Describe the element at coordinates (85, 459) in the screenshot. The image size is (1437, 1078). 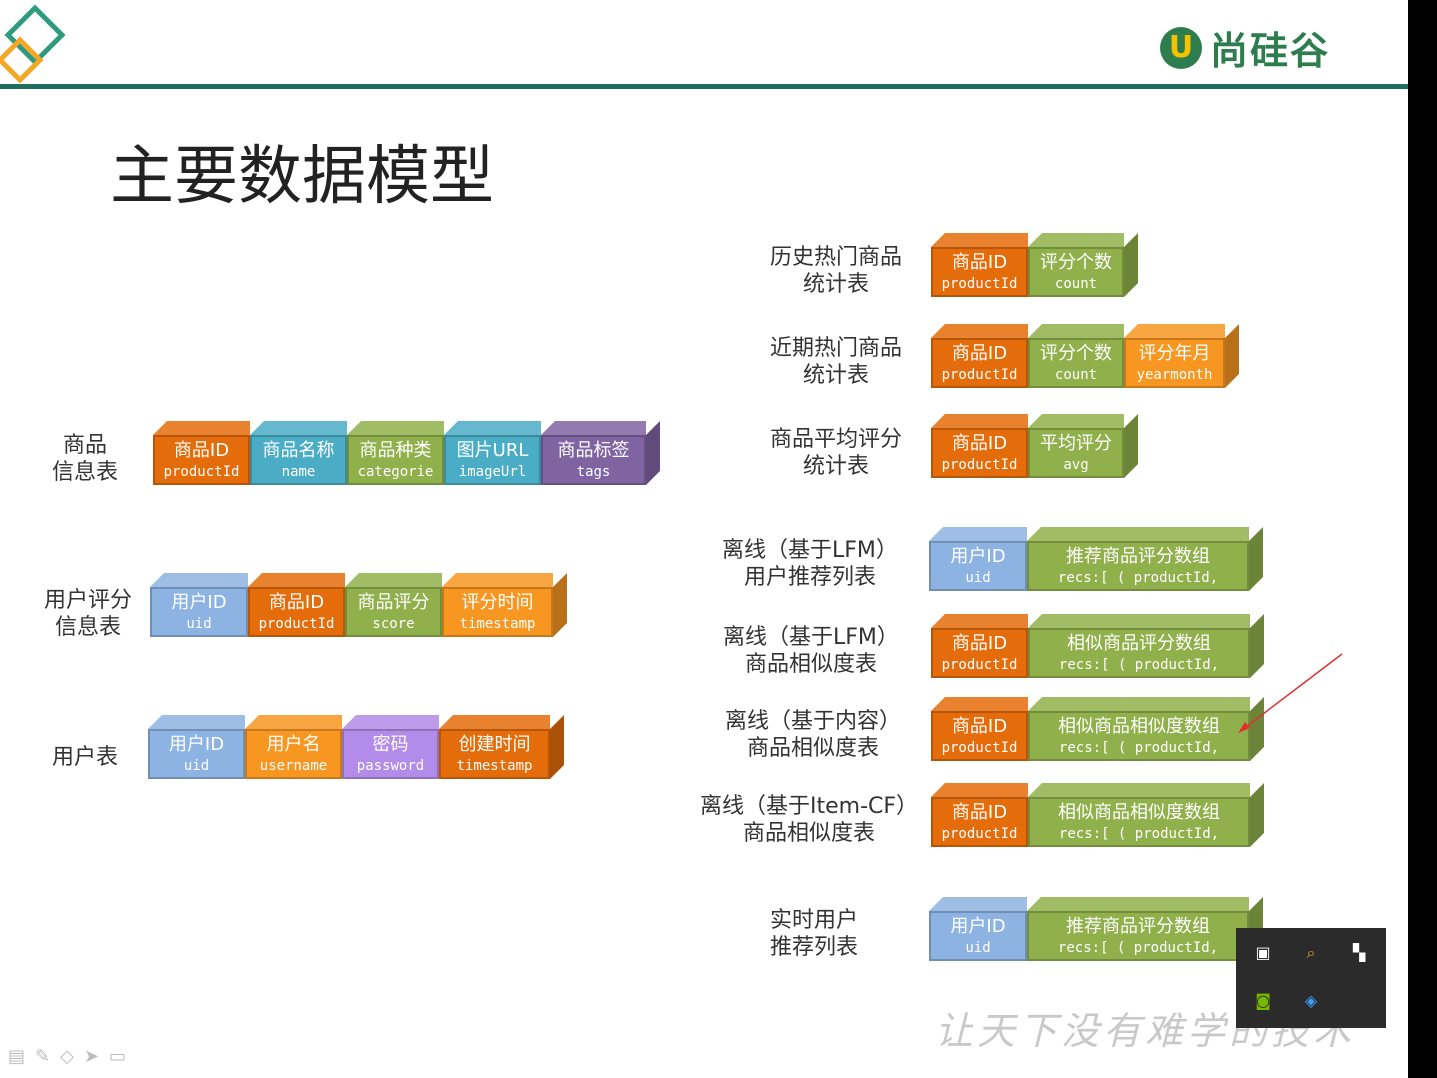
I see `table-label: 商品 信息表` at that location.